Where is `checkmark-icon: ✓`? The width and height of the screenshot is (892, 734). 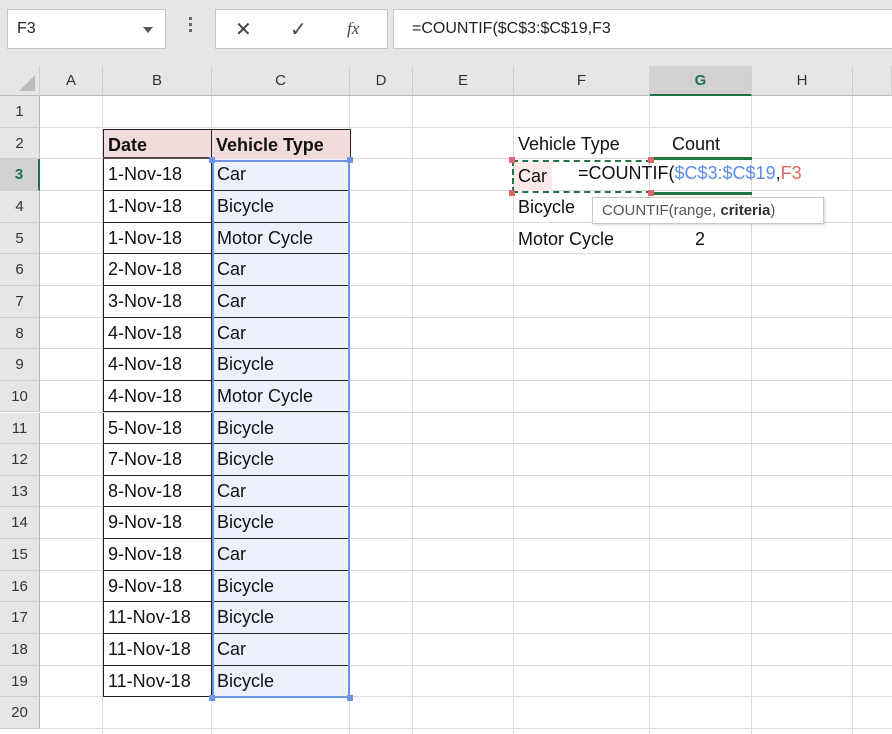
checkmark-icon: ✓ is located at coordinates (298, 29).